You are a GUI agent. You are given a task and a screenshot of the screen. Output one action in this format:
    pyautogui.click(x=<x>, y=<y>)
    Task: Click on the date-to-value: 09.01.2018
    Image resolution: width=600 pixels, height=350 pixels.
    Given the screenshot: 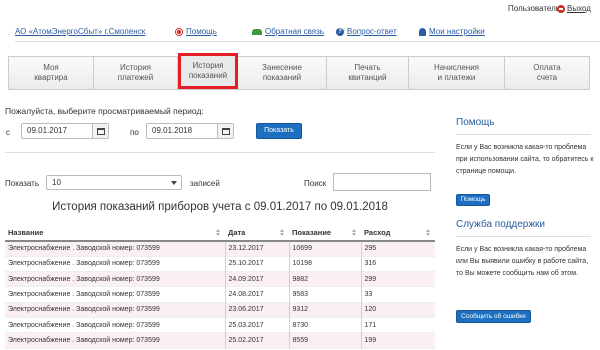 What is the action you would take?
    pyautogui.click(x=172, y=130)
    